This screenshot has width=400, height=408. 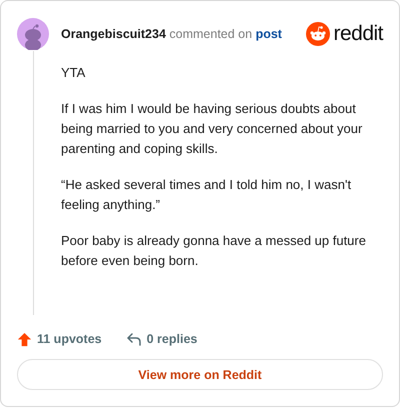 I want to click on view-more-button: View more on Reddit, so click(x=200, y=374).